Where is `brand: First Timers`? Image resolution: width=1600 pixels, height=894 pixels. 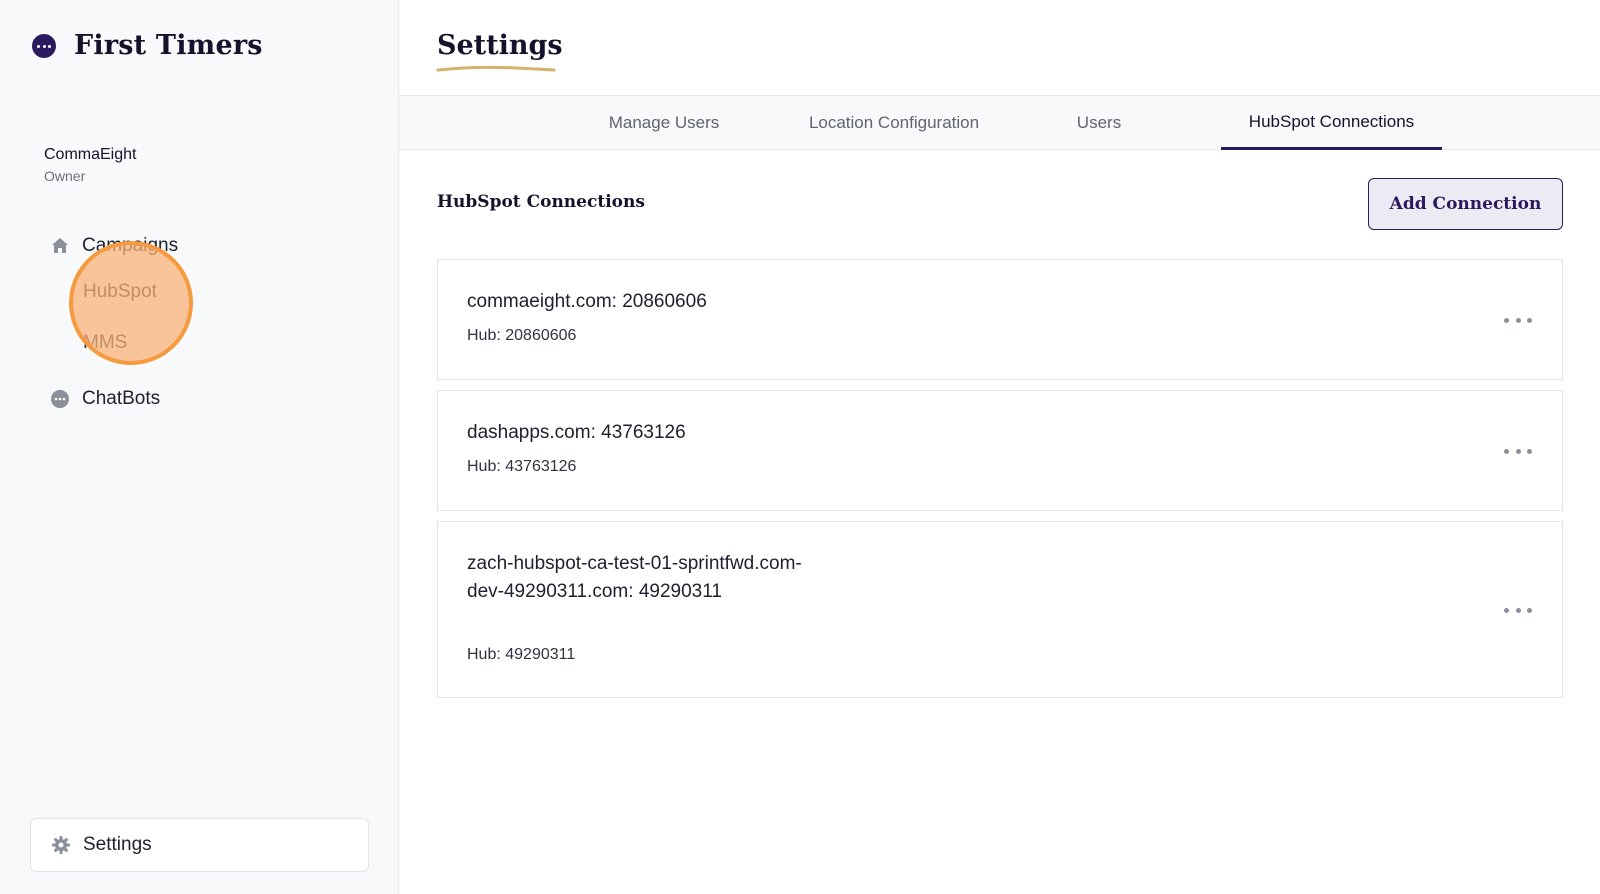 brand: First Timers is located at coordinates (147, 45).